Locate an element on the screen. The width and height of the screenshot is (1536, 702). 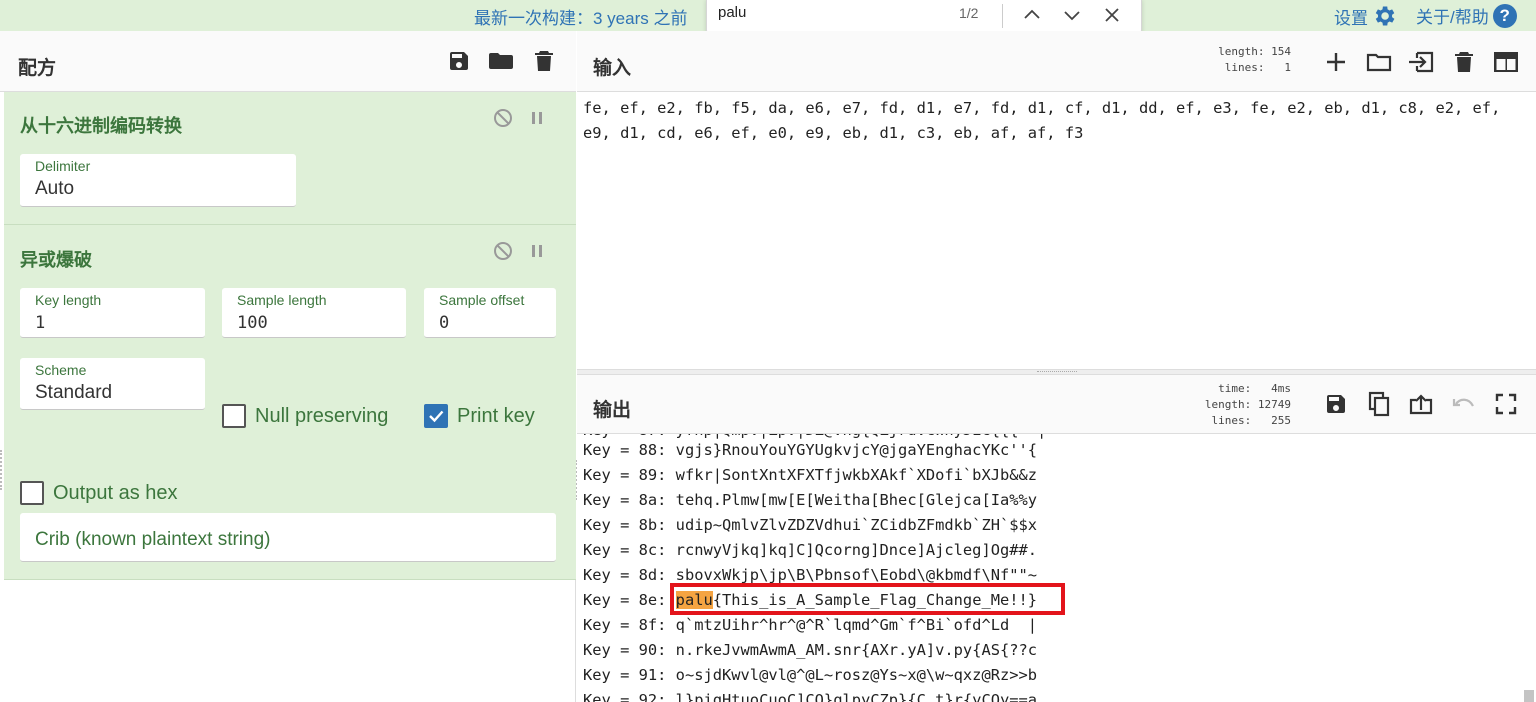
delimiter-label: Delimiter is located at coordinates (63, 166).